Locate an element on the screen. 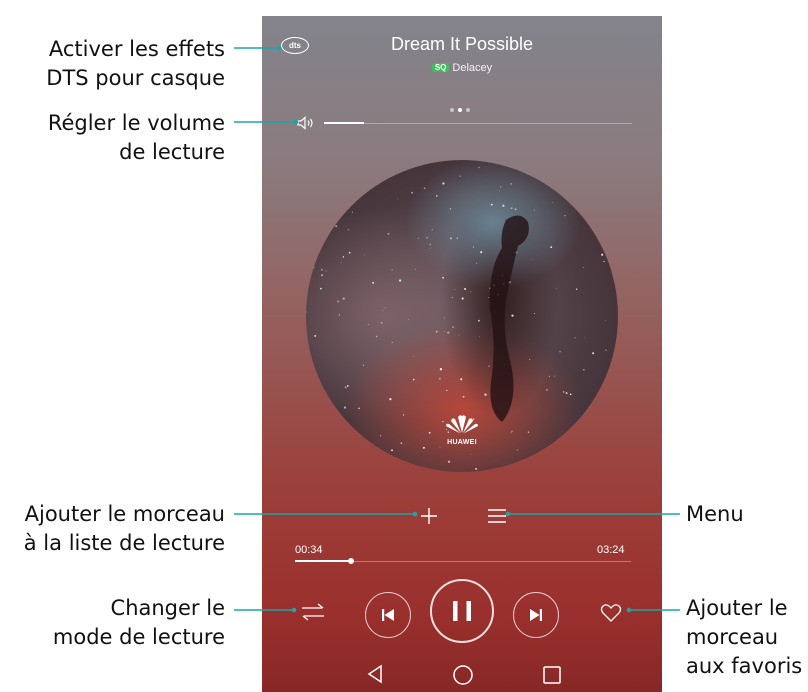 The image size is (808, 692). leader-dot-play-mode is located at coordinates (294, 610).